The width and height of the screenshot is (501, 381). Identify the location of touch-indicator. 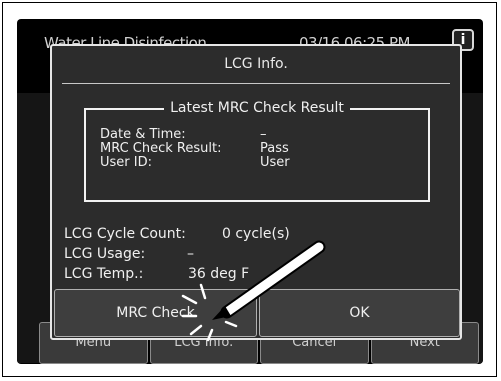
(253, 291).